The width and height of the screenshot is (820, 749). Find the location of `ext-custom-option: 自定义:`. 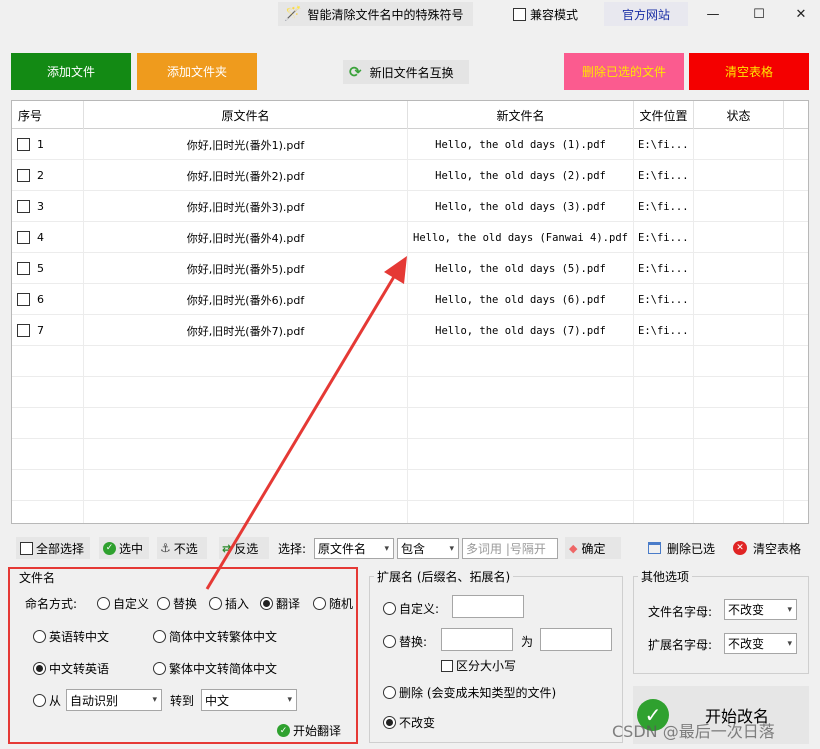

ext-custom-option: 自定义: is located at coordinates (411, 608).